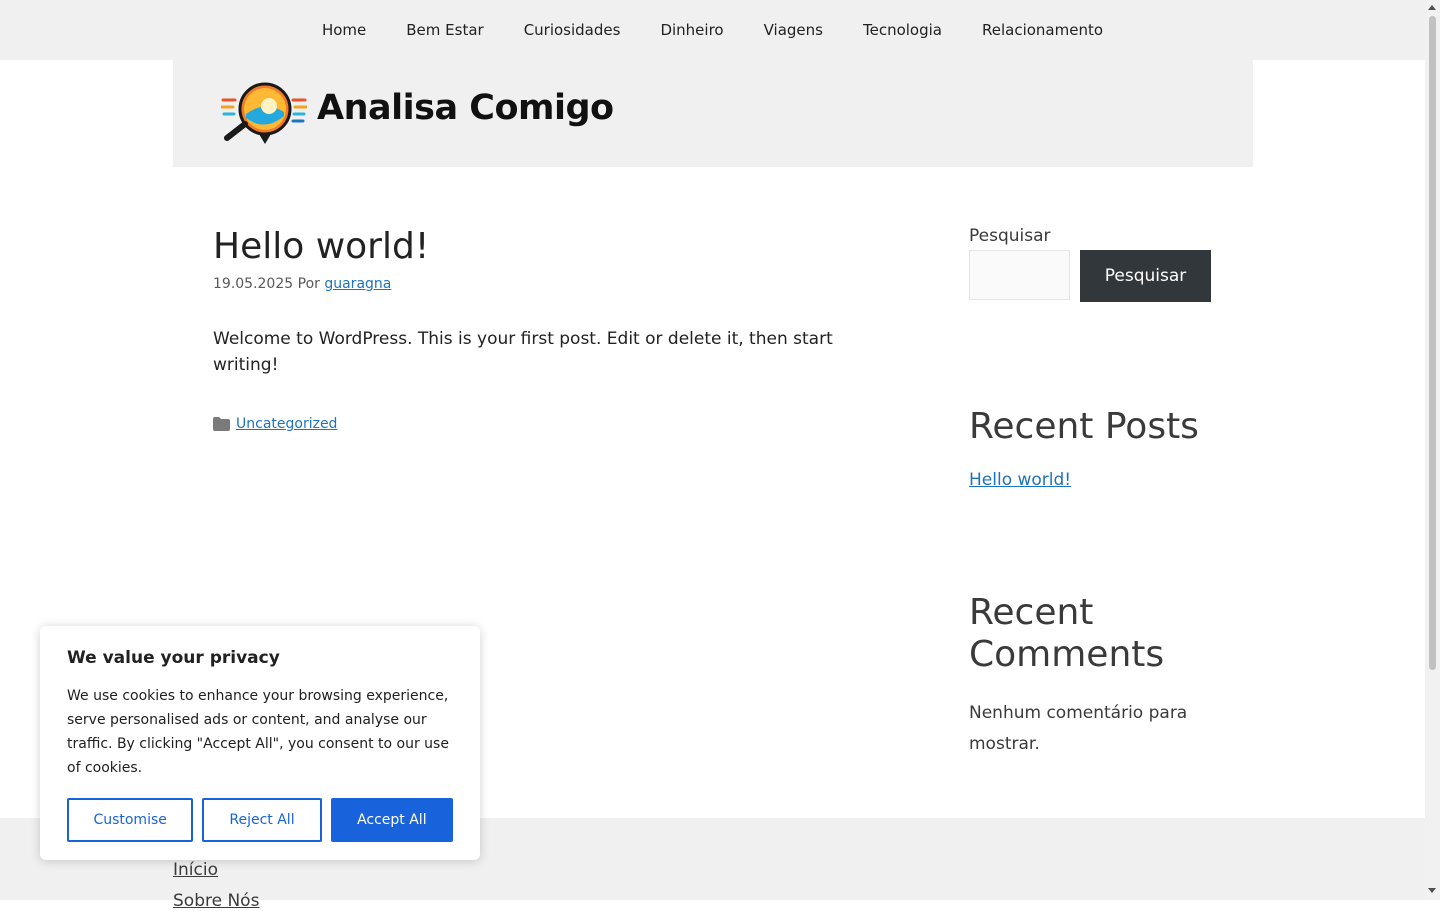 This screenshot has width=1440, height=911. I want to click on post-by-label: Por, so click(308, 284).